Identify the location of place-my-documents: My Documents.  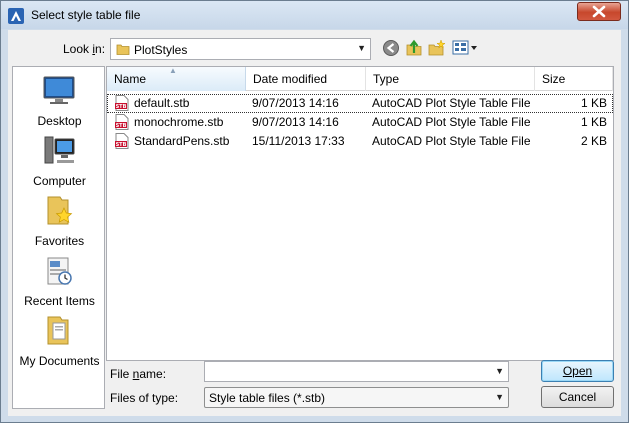
(59, 345).